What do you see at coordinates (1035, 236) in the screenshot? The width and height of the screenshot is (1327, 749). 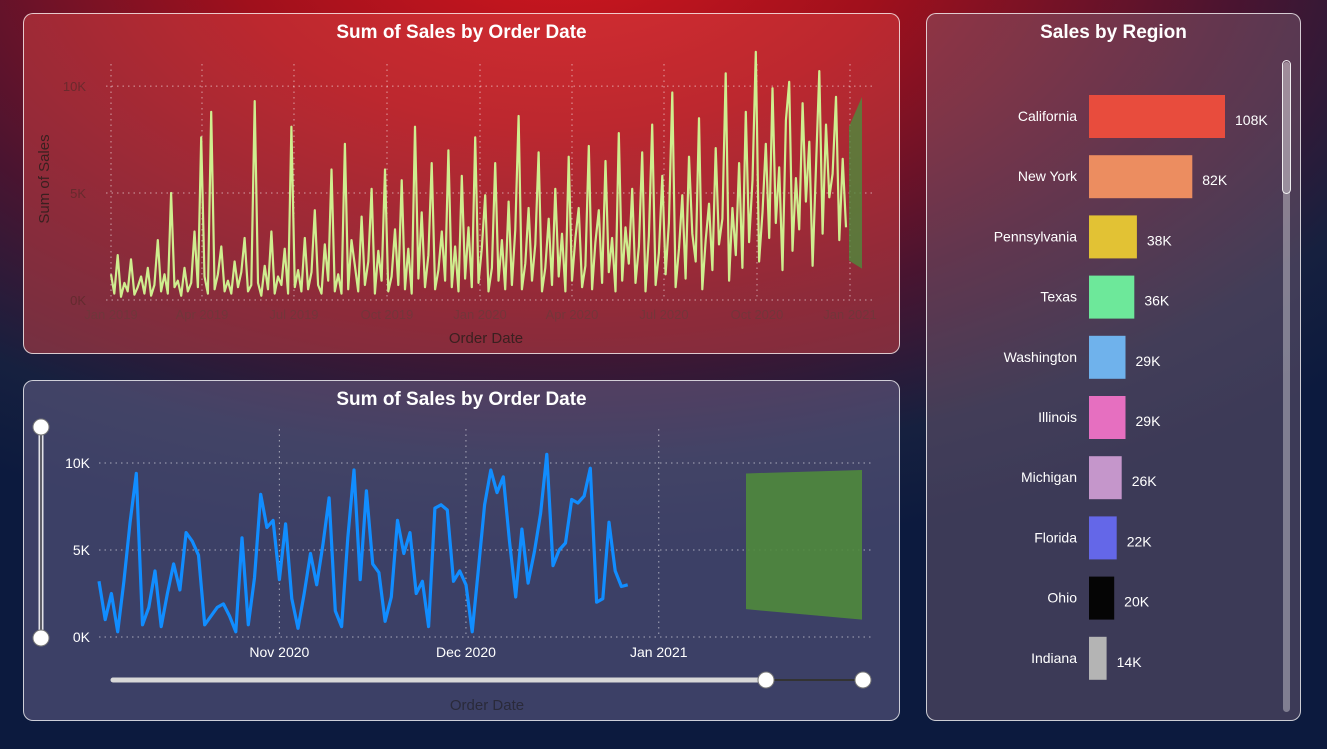 I see `category-label: Pennsylvania` at bounding box center [1035, 236].